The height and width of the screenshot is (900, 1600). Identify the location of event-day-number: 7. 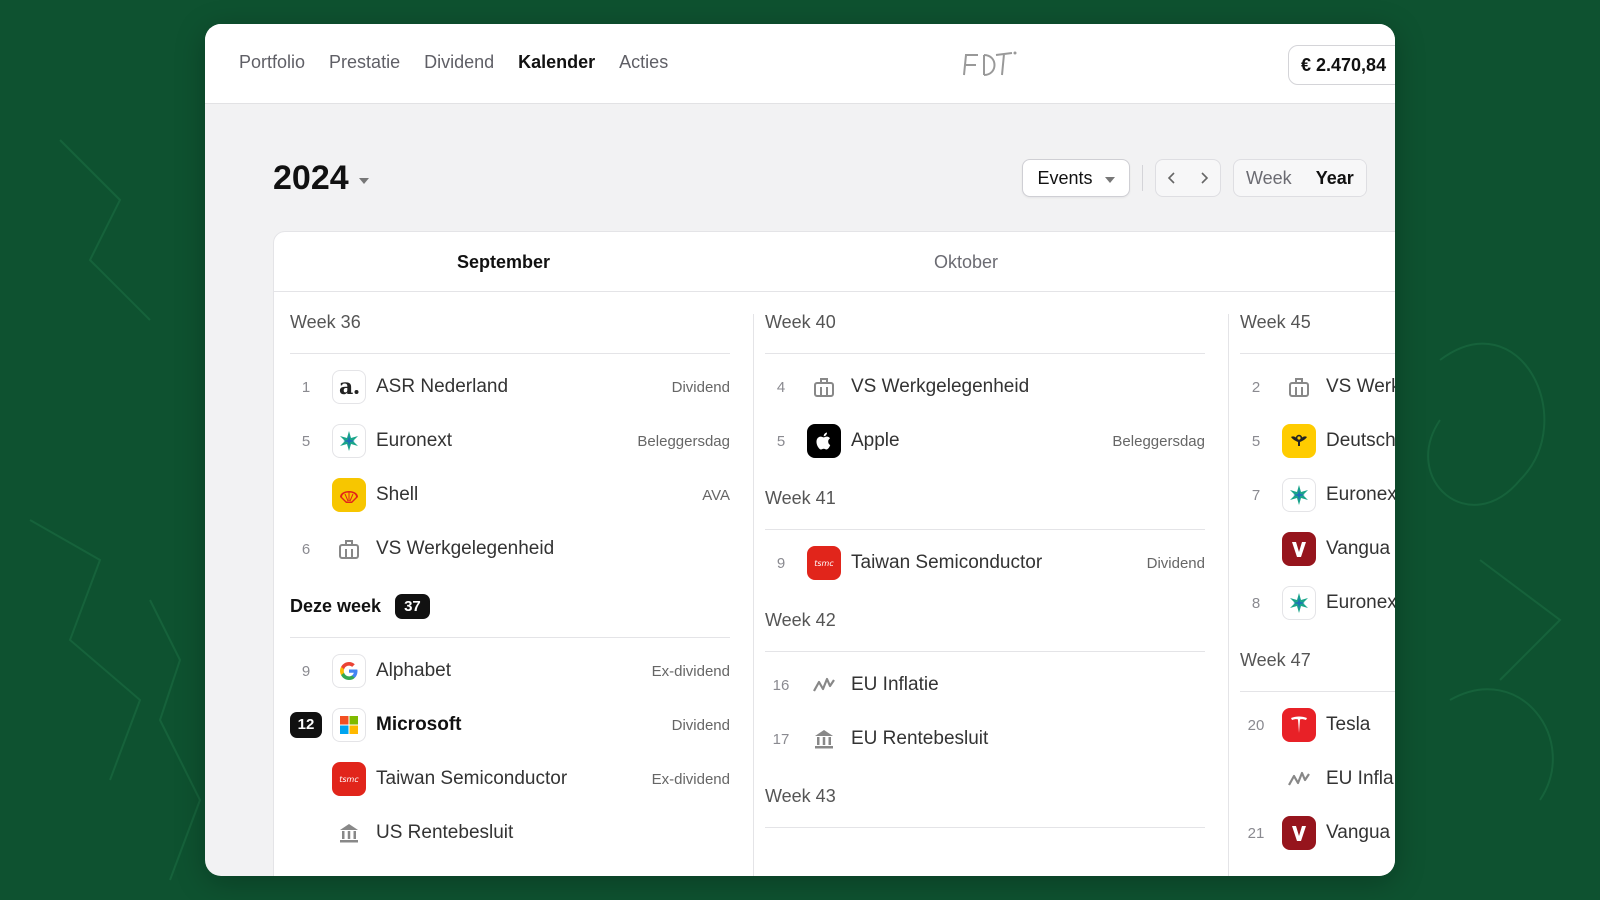
(1256, 495).